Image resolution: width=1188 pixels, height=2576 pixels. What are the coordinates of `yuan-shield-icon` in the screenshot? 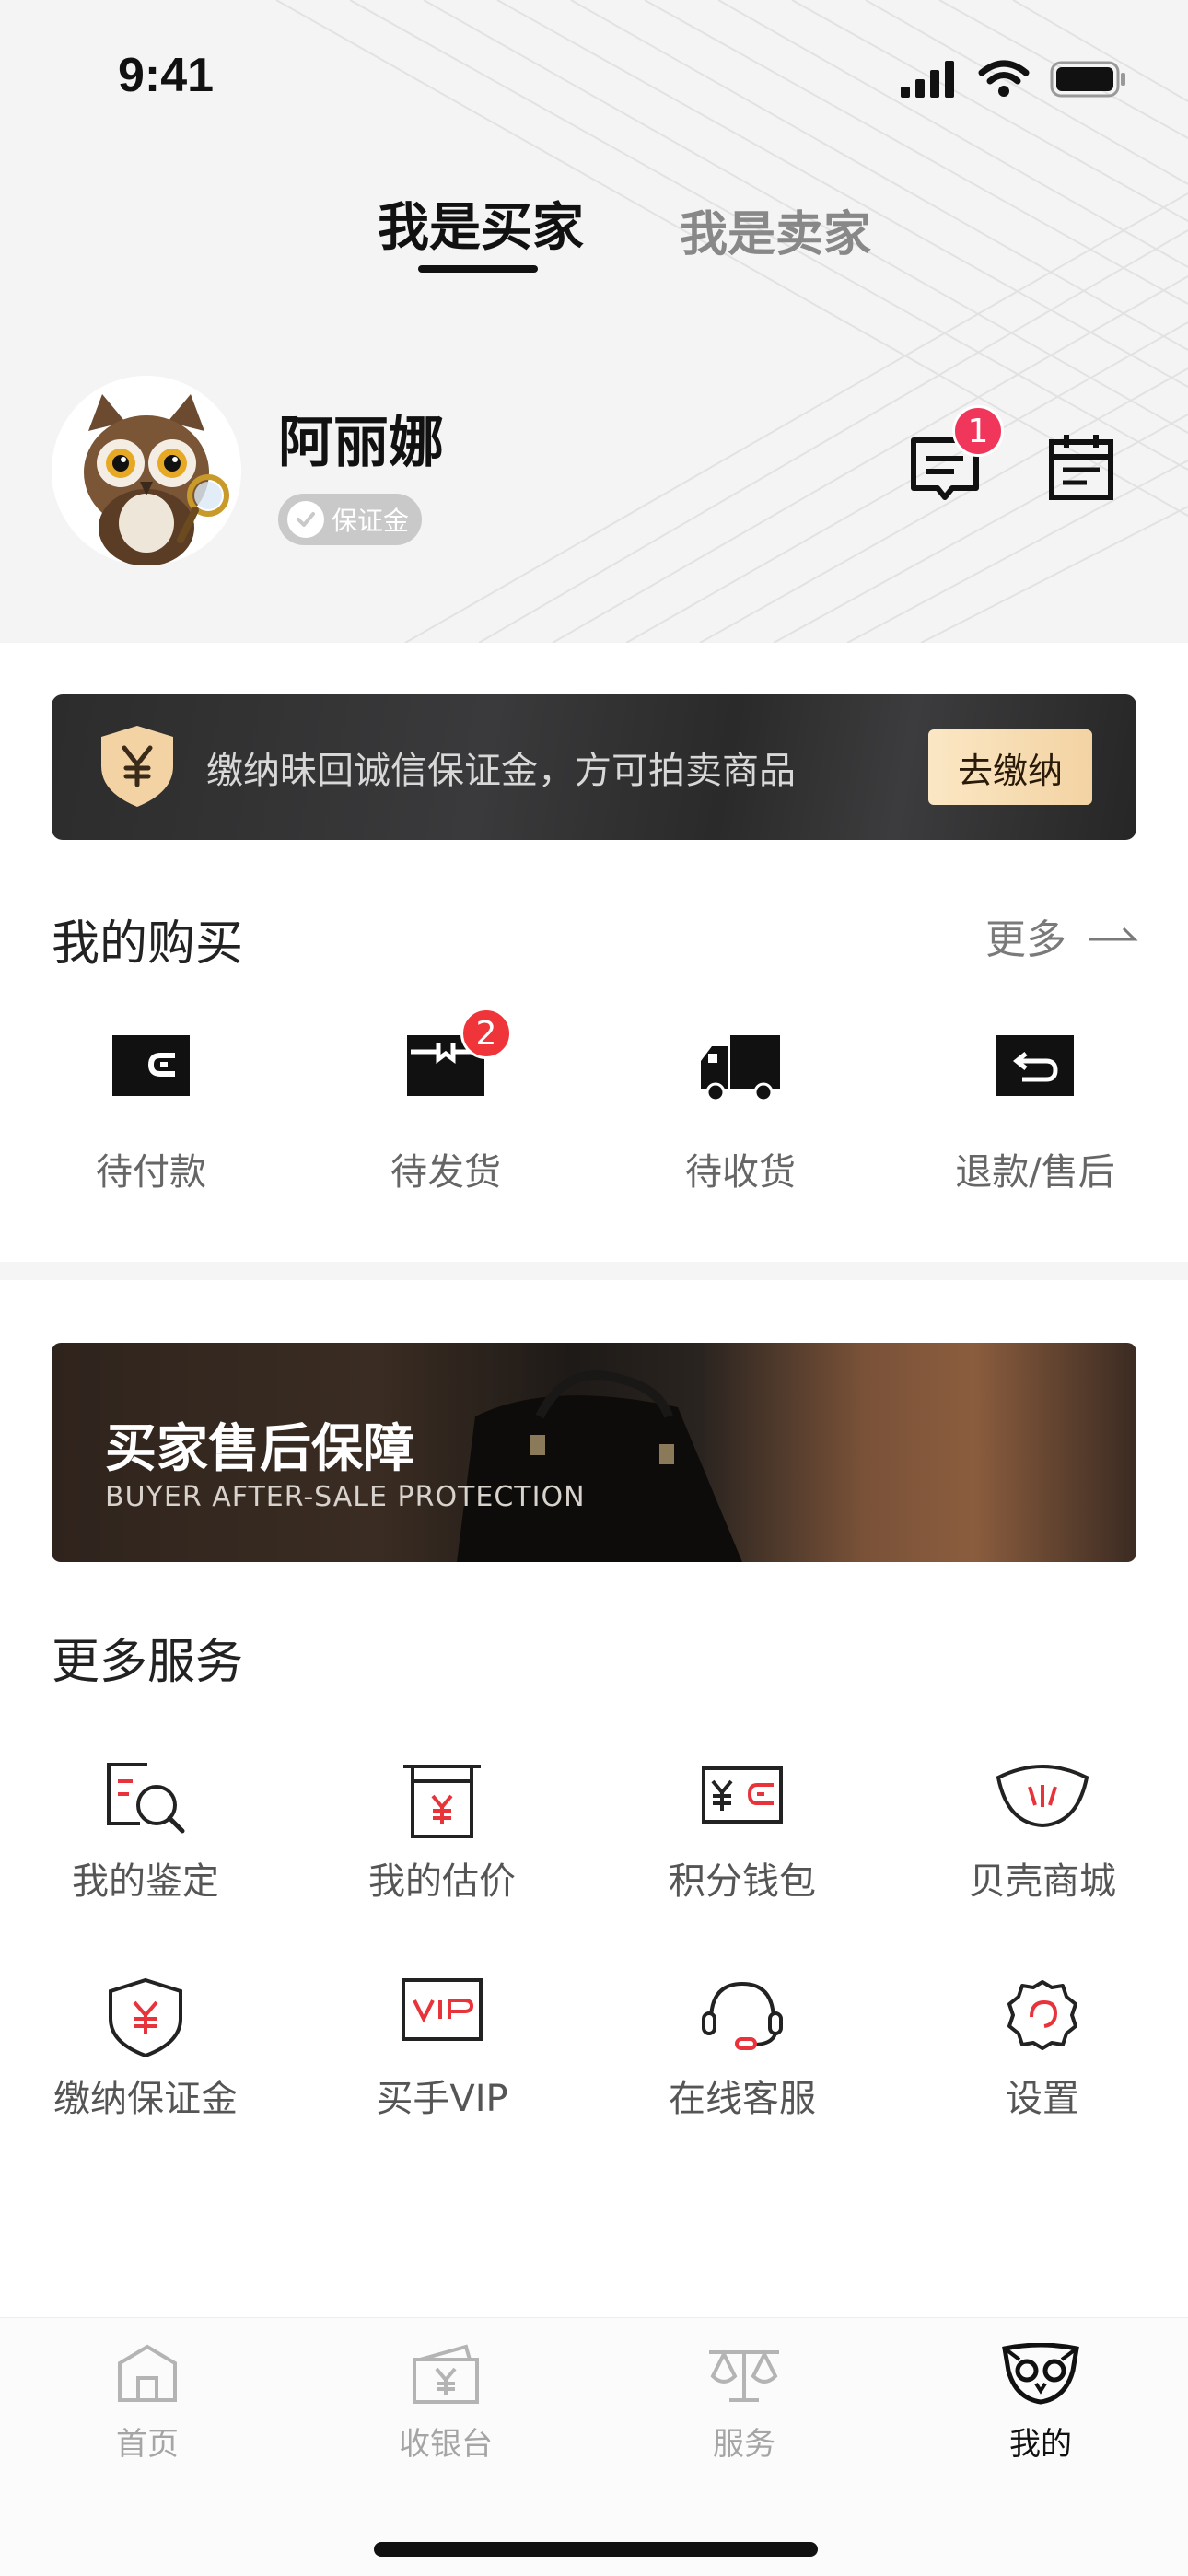 It's located at (137, 766).